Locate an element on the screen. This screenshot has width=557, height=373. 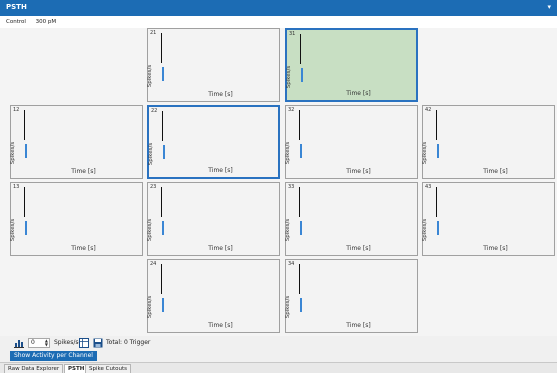
filter-control: Control is located at coordinates (16, 22).